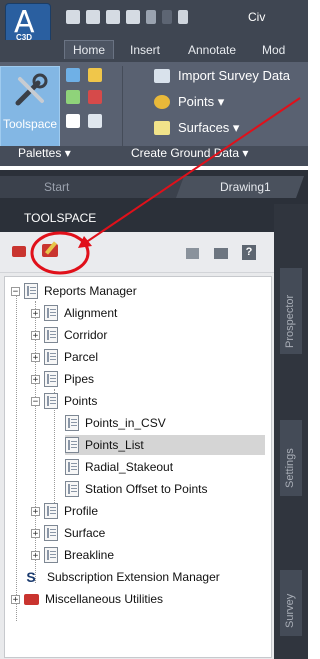 This screenshot has height=659, width=320. I want to click on tree-item-label: Surface, so click(85, 533).